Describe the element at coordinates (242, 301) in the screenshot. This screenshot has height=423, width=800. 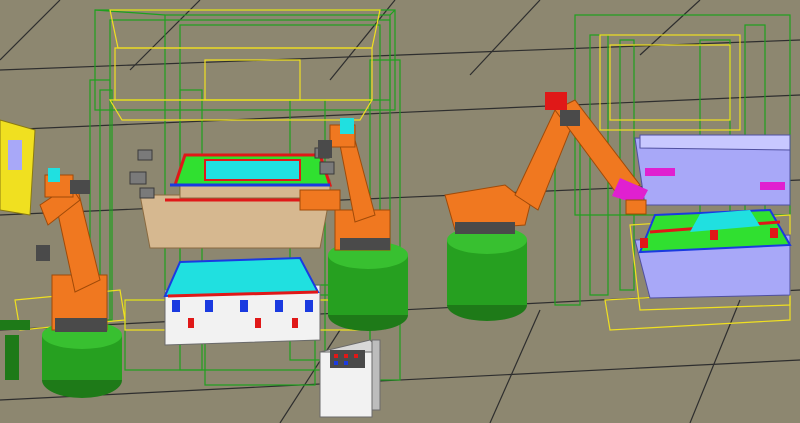
I see `lower-die-left` at that location.